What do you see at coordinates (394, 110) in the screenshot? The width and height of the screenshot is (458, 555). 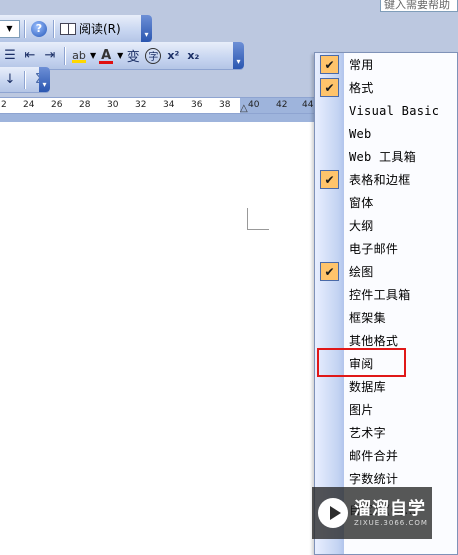 I see `menu-item-label: Visual Basic` at bounding box center [394, 110].